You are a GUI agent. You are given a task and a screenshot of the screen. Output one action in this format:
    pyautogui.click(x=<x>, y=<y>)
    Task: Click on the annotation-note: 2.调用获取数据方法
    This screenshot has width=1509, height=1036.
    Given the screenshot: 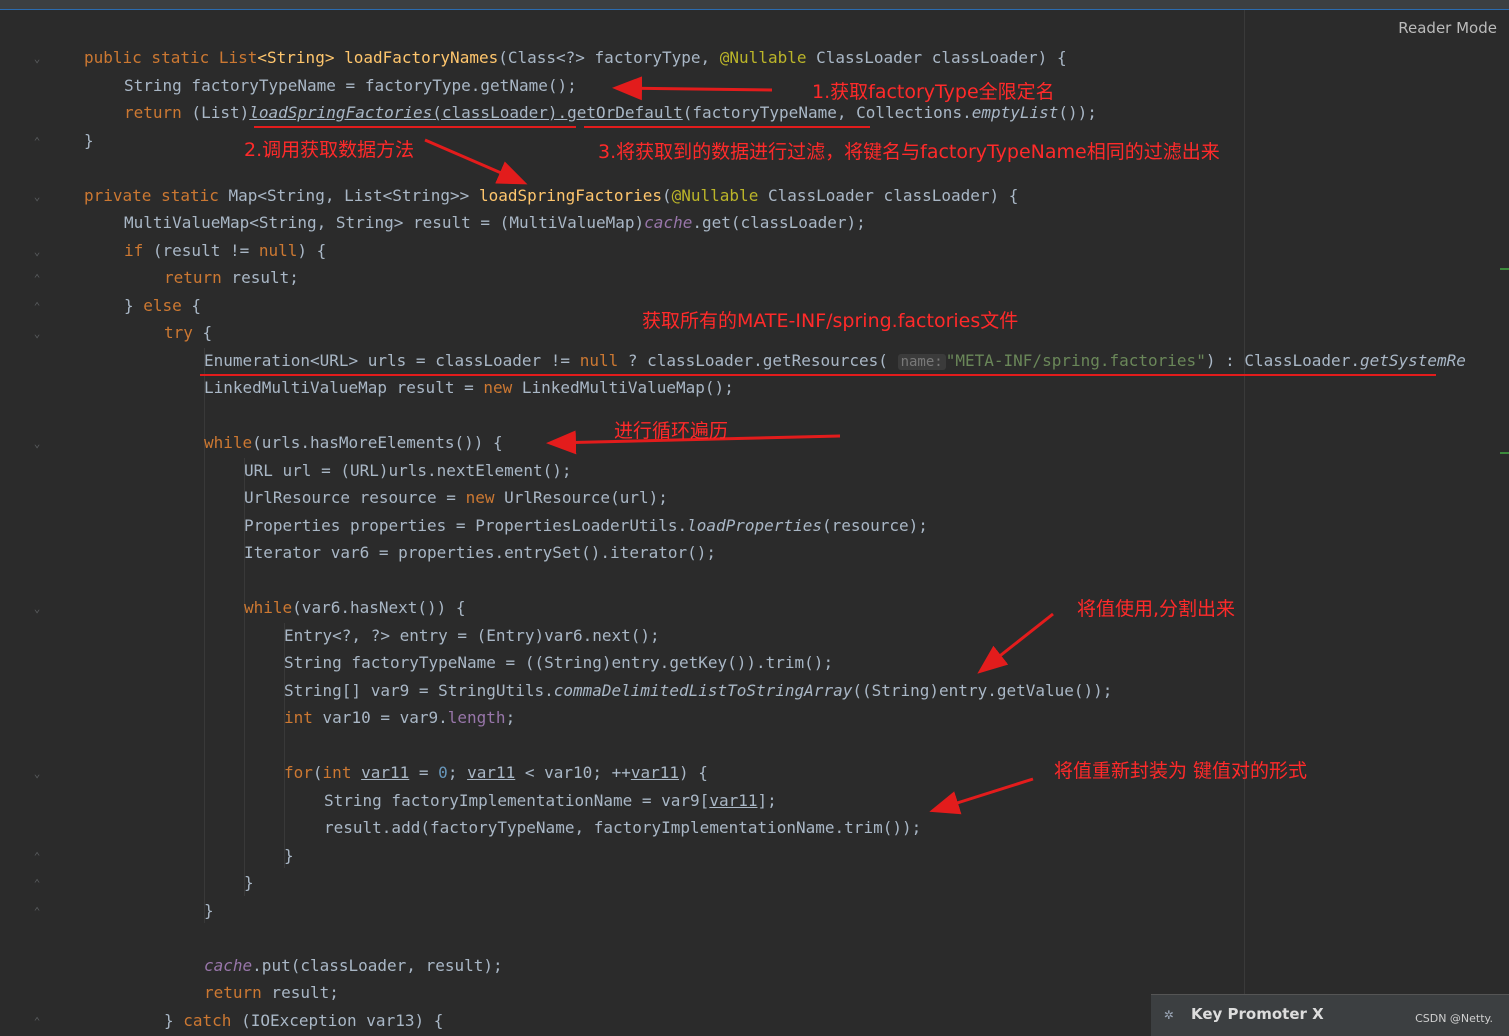 What is the action you would take?
    pyautogui.click(x=329, y=150)
    